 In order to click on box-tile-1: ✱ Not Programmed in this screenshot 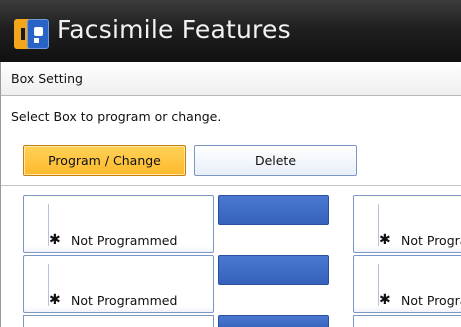, I will do `click(118, 224)`.